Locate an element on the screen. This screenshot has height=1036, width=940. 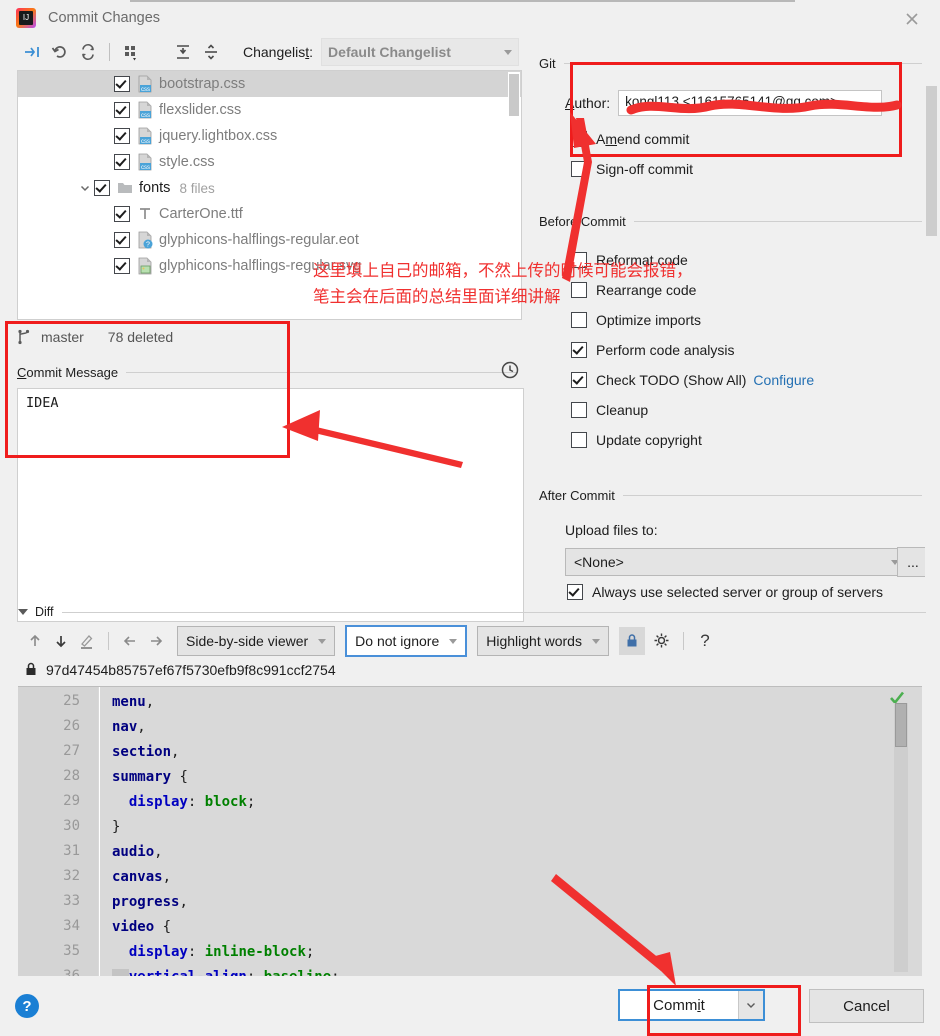
commit-message-input: IDEA is located at coordinates (270, 505).